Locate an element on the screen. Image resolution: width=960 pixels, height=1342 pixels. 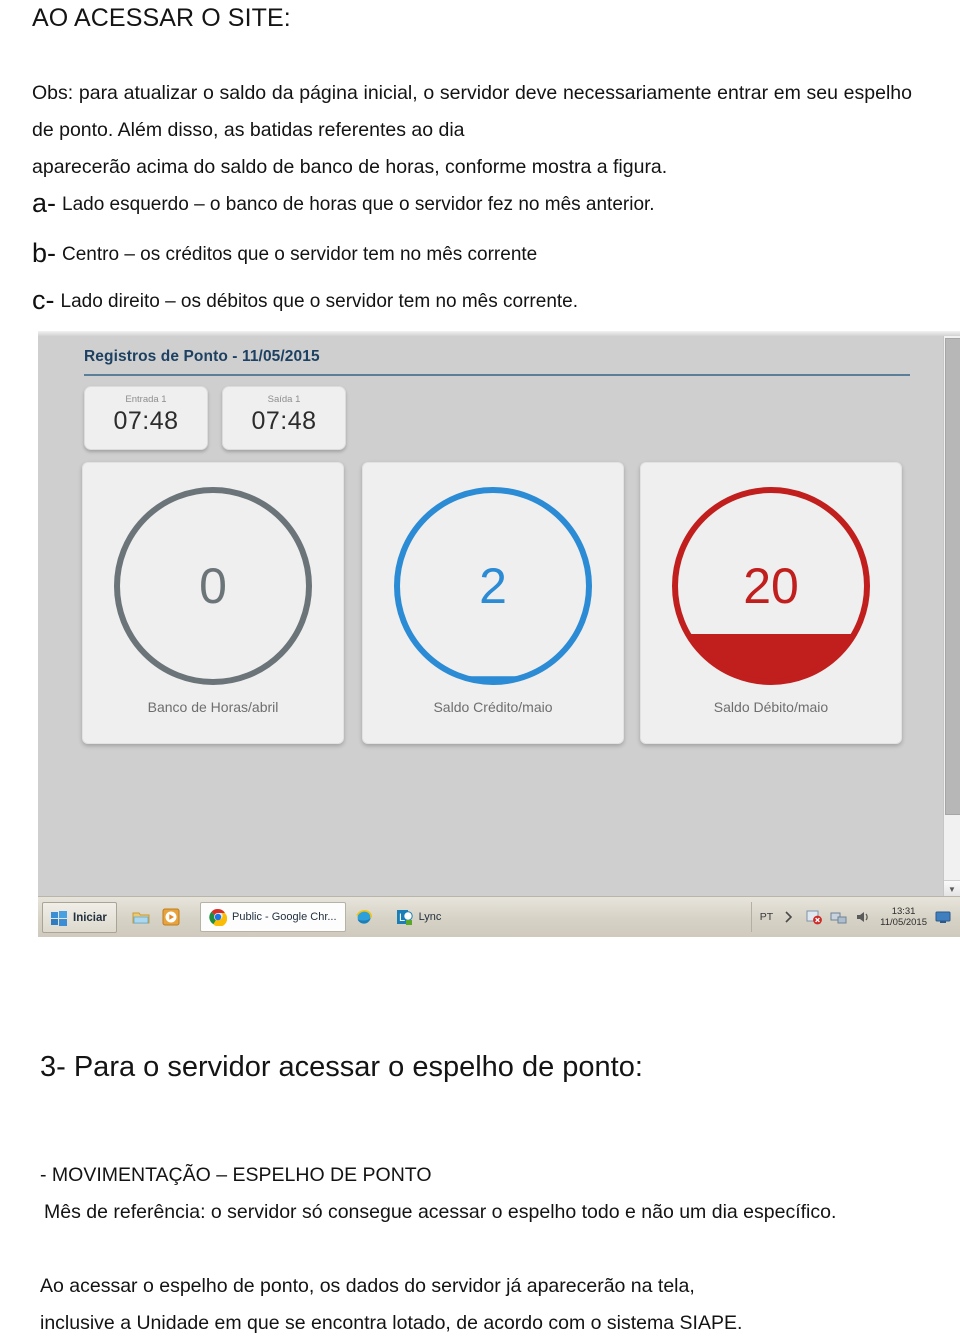
registros-de-ponto-title: Registros de Ponto - 11/05/2015 is located at coordinates (202, 356).